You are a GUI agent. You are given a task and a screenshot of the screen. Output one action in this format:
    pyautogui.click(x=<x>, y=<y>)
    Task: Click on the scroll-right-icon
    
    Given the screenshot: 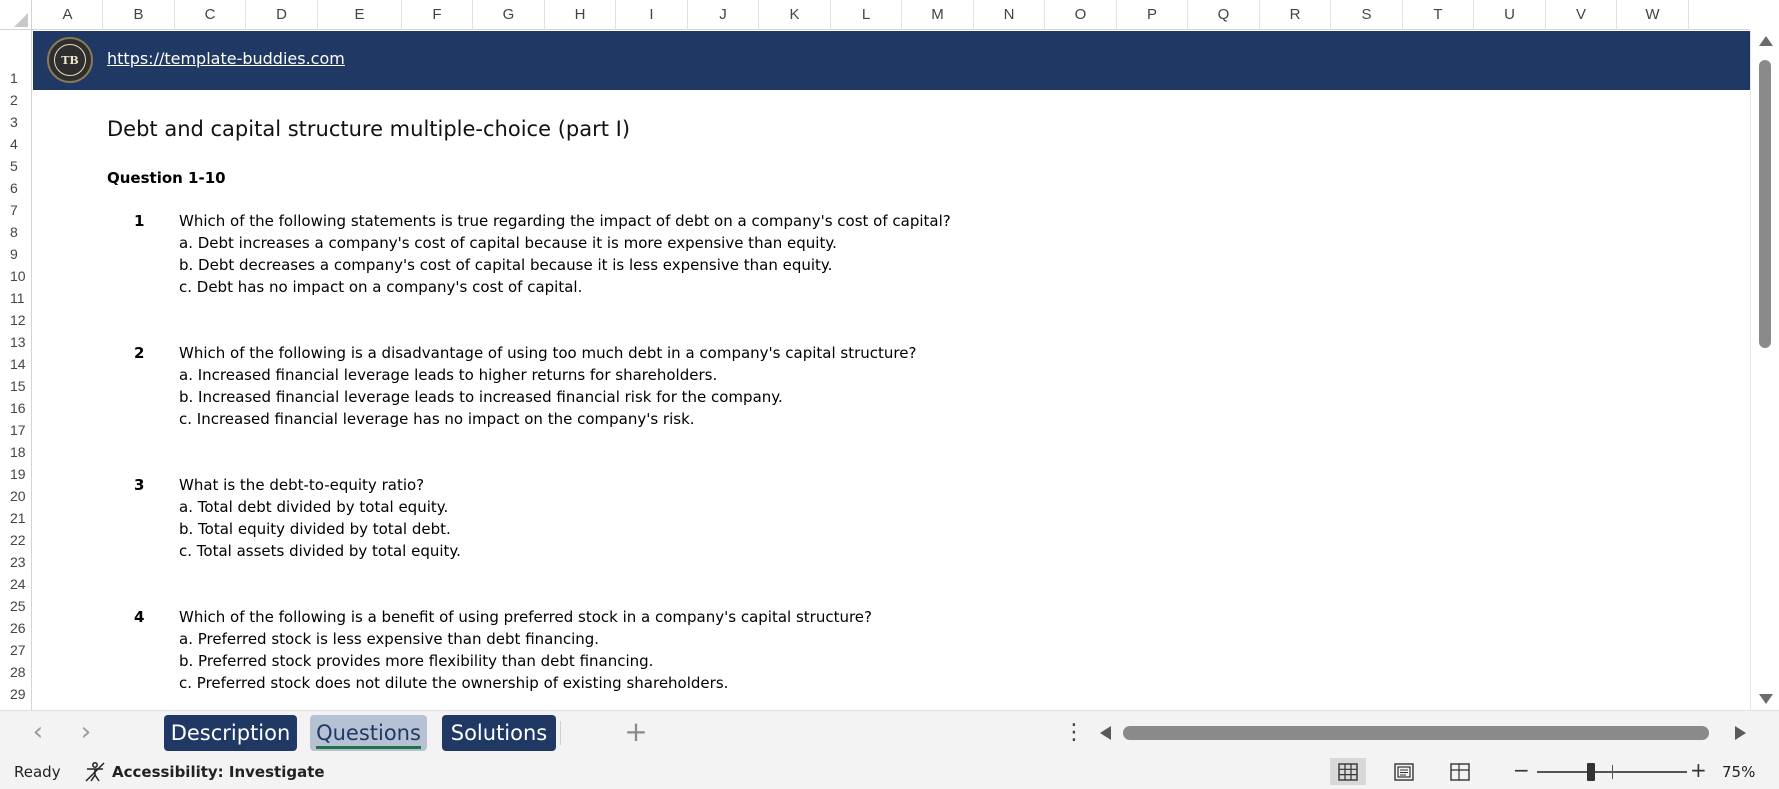 What is the action you would take?
    pyautogui.click(x=1740, y=733)
    